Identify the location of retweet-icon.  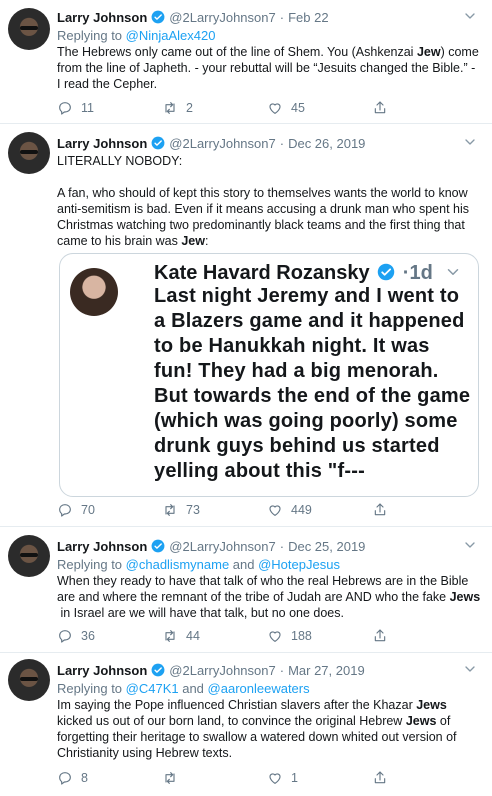
(170, 510).